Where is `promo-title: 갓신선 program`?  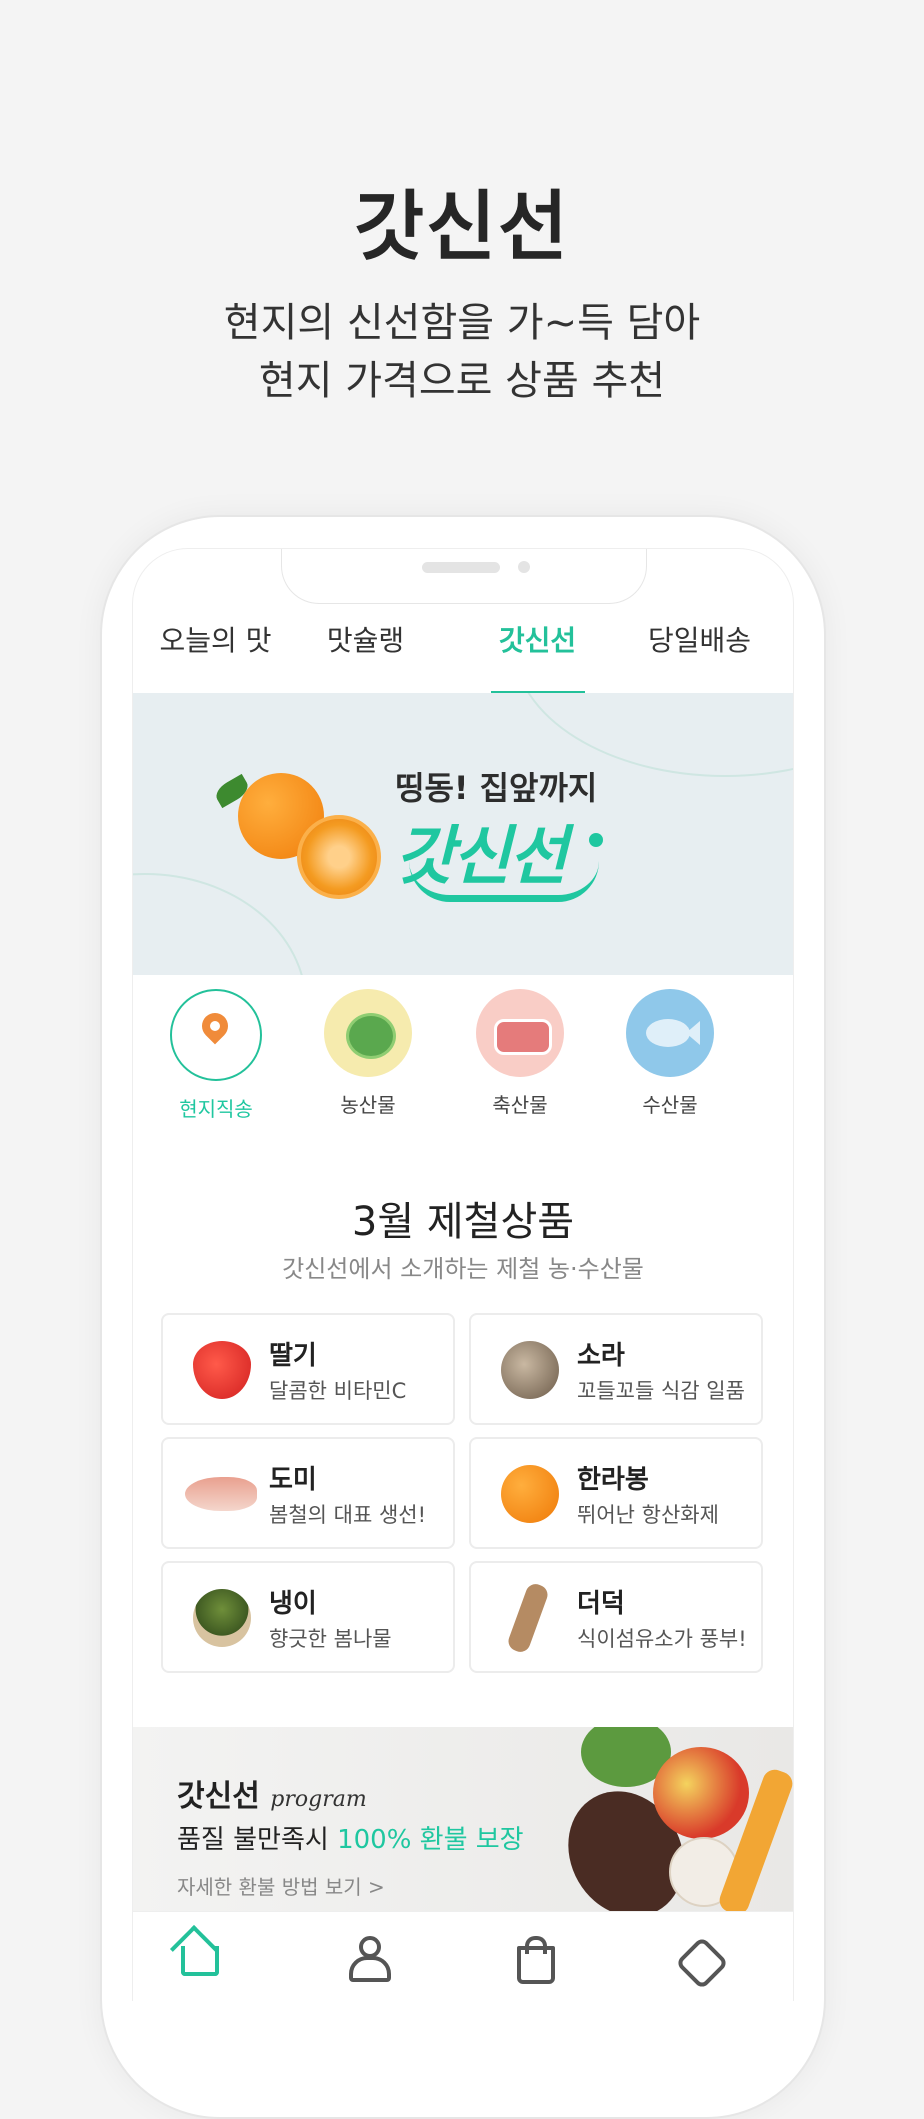
promo-title: 갓신선 program is located at coordinates (272, 1796).